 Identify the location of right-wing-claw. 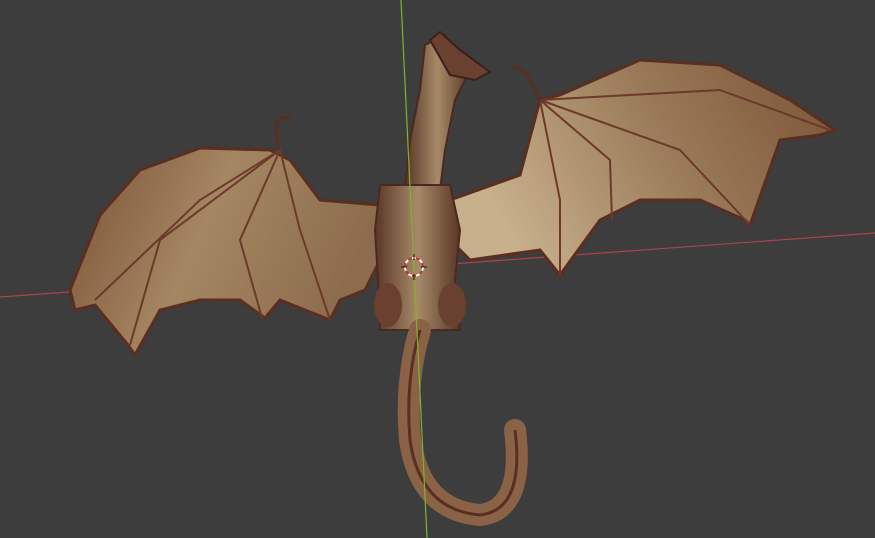
(526, 83).